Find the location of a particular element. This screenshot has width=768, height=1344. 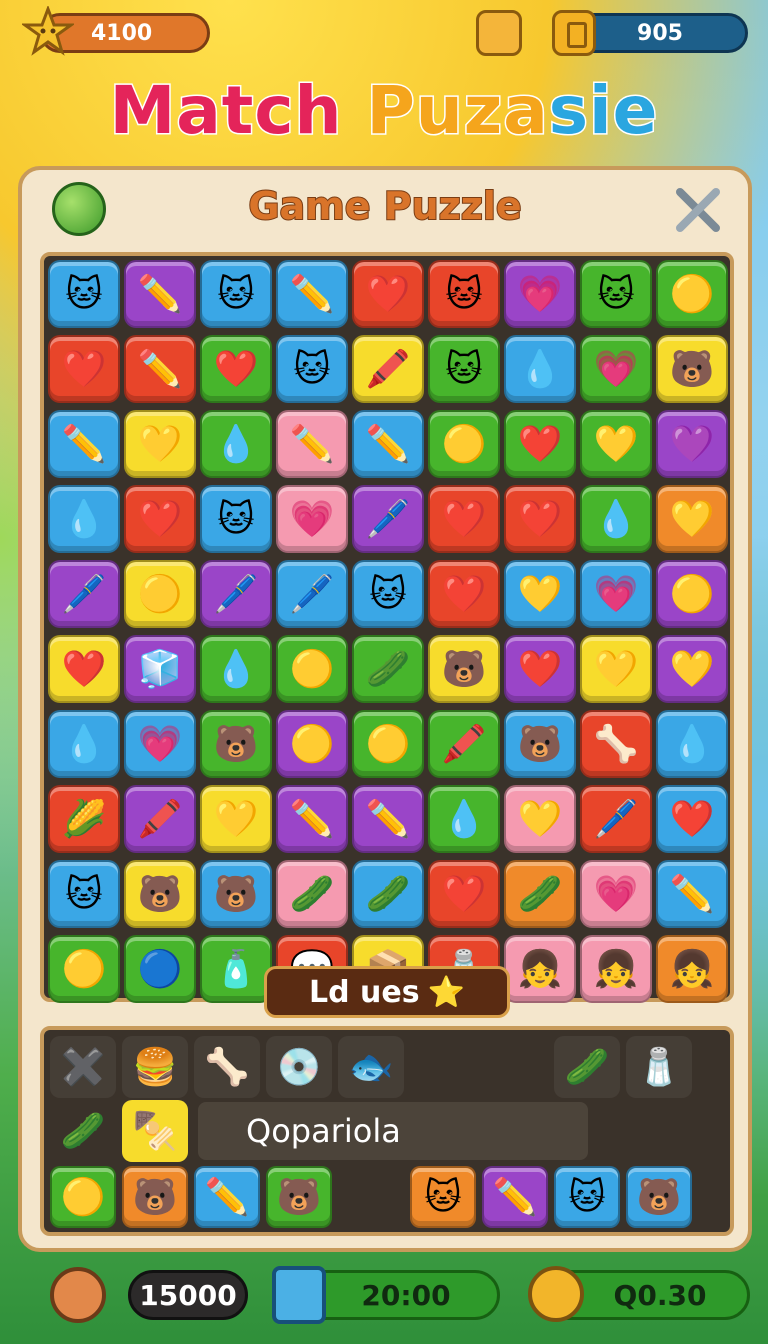

tray-item: 💿 is located at coordinates (299, 1067).